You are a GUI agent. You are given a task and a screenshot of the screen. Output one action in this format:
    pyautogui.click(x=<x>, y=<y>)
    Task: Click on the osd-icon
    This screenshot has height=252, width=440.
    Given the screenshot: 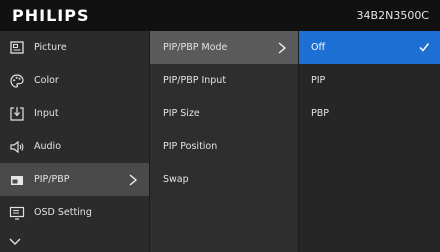 What is the action you would take?
    pyautogui.click(x=17, y=213)
    